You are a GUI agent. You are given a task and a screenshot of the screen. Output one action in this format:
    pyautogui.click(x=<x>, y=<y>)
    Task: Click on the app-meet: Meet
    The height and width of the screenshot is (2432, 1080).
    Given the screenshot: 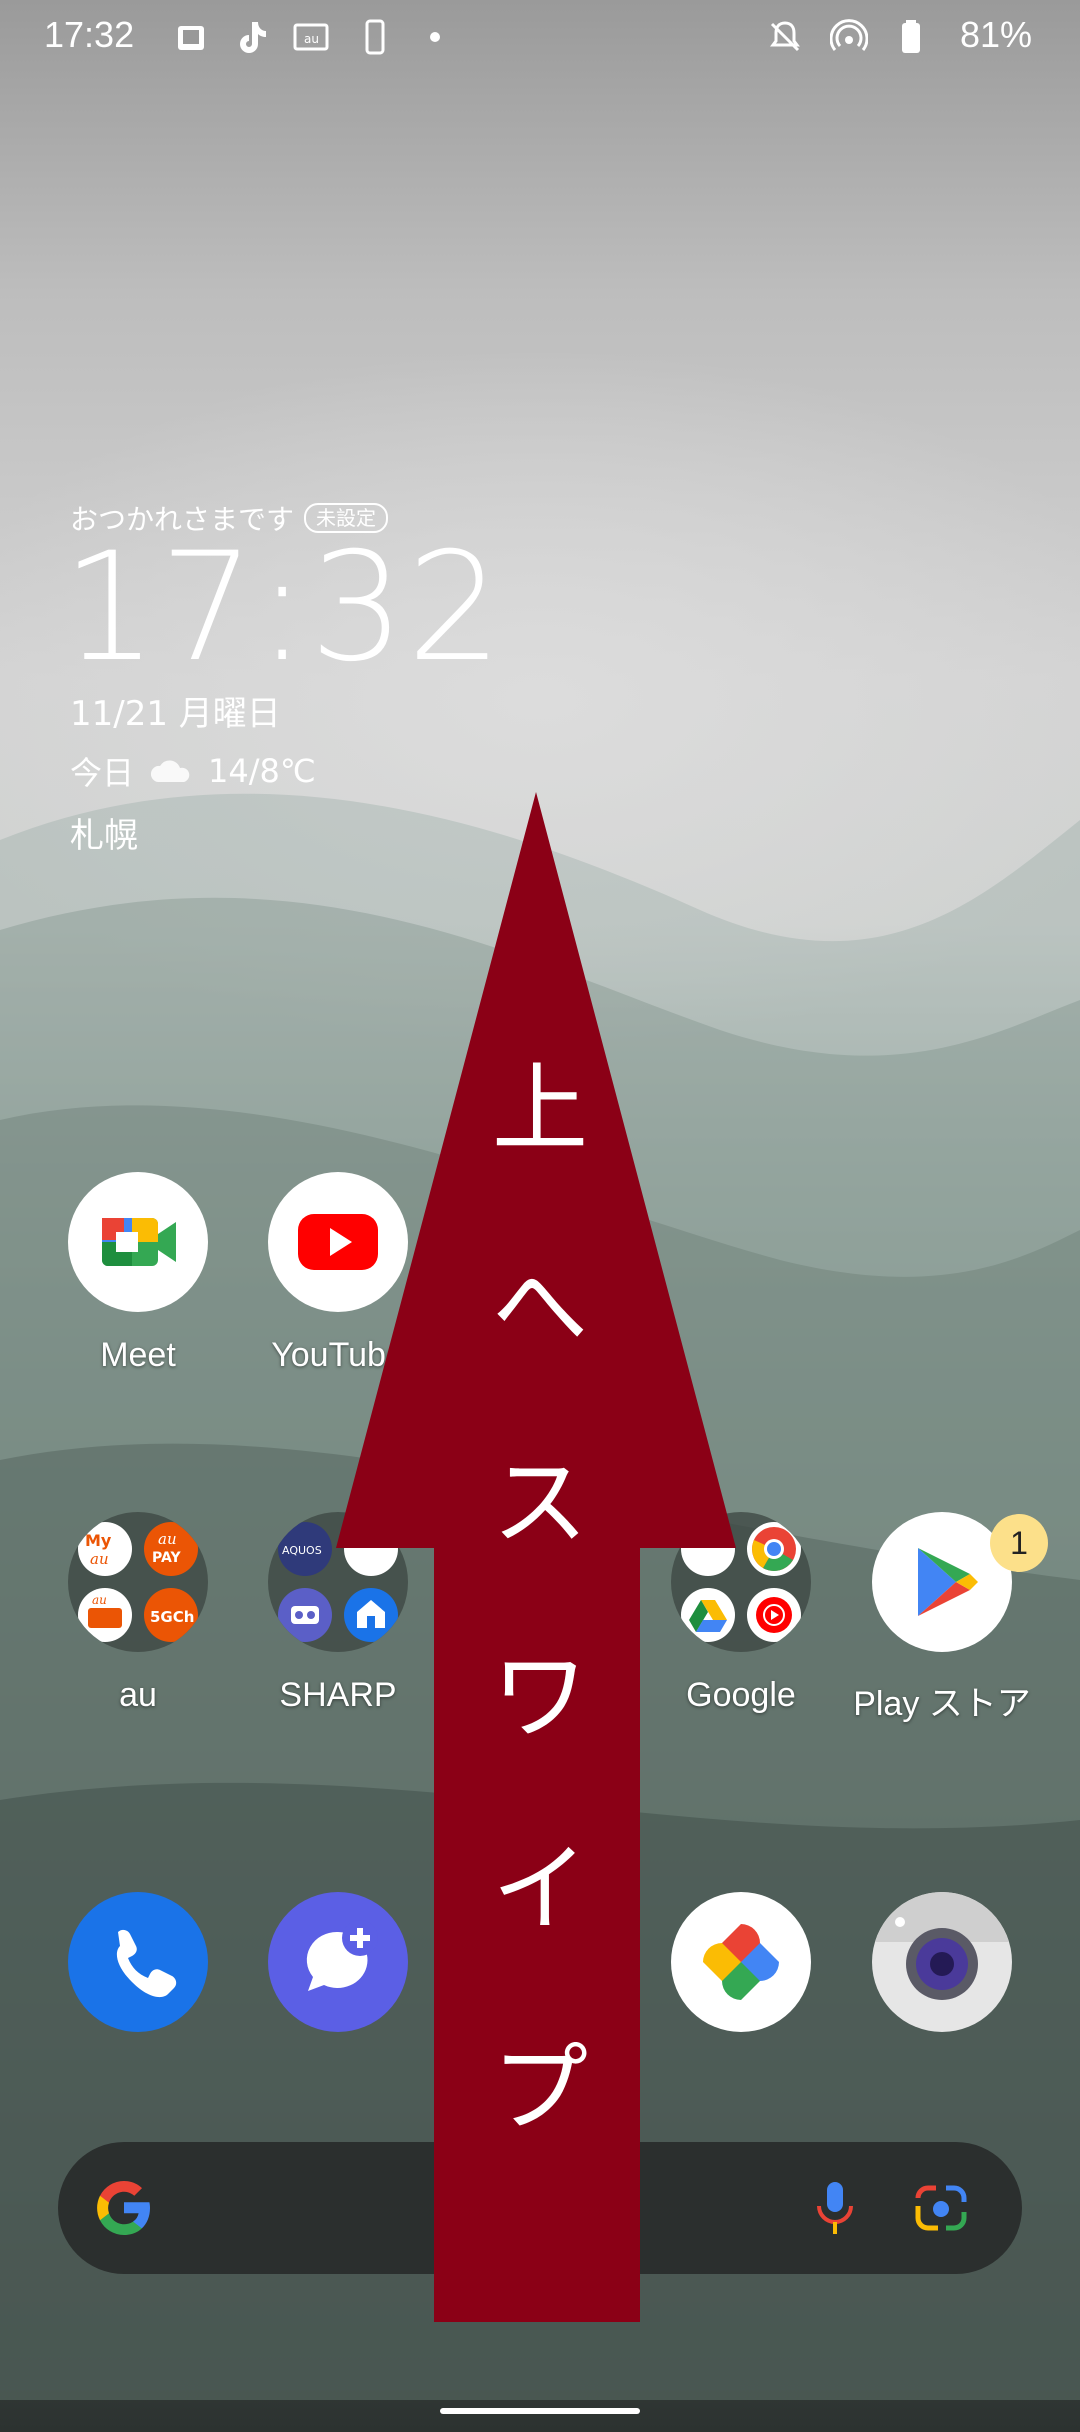 What is the action you would take?
    pyautogui.click(x=138, y=1273)
    